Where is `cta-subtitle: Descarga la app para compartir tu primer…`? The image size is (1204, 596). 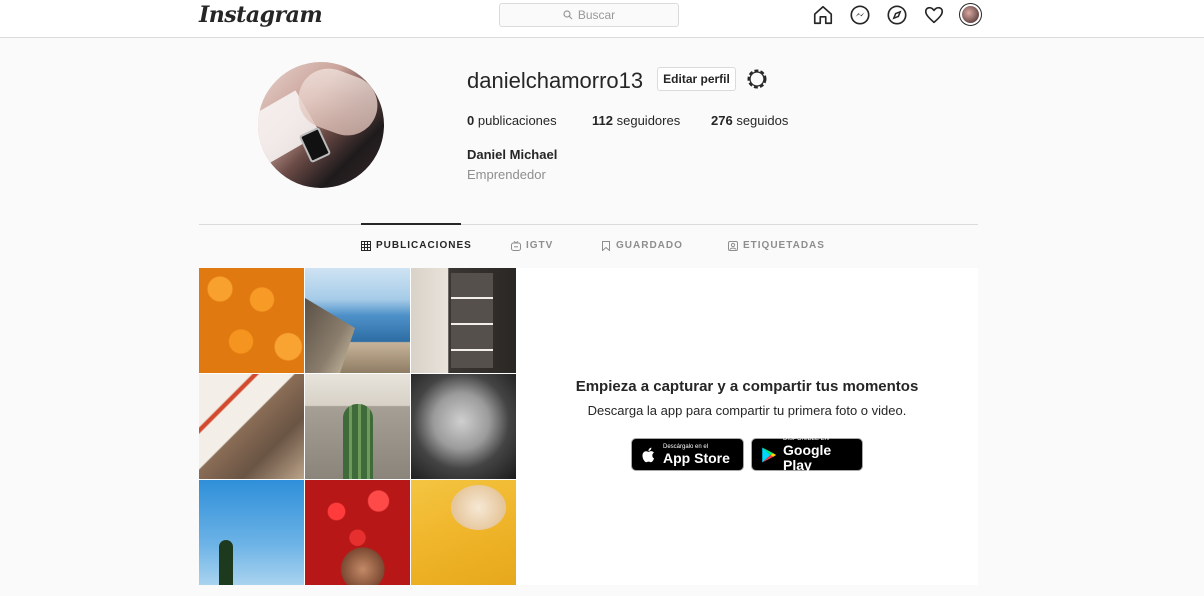
cta-subtitle: Descarga la app para compartir tu primer… is located at coordinates (747, 410).